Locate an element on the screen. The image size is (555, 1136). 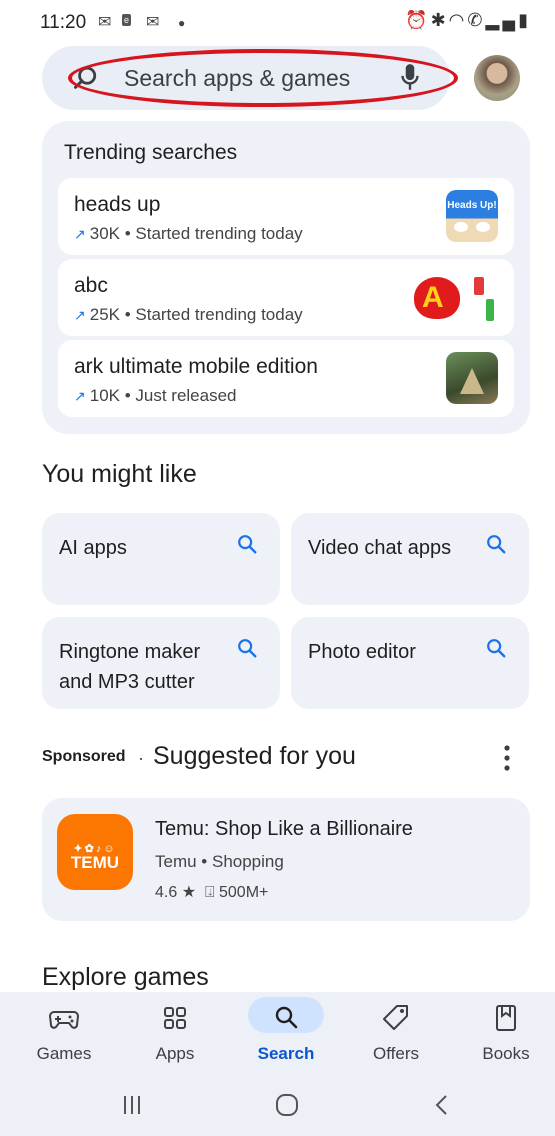
status-right-icons: ⏰✱◠✆▂▄▮ is located at coordinates (468, 20).